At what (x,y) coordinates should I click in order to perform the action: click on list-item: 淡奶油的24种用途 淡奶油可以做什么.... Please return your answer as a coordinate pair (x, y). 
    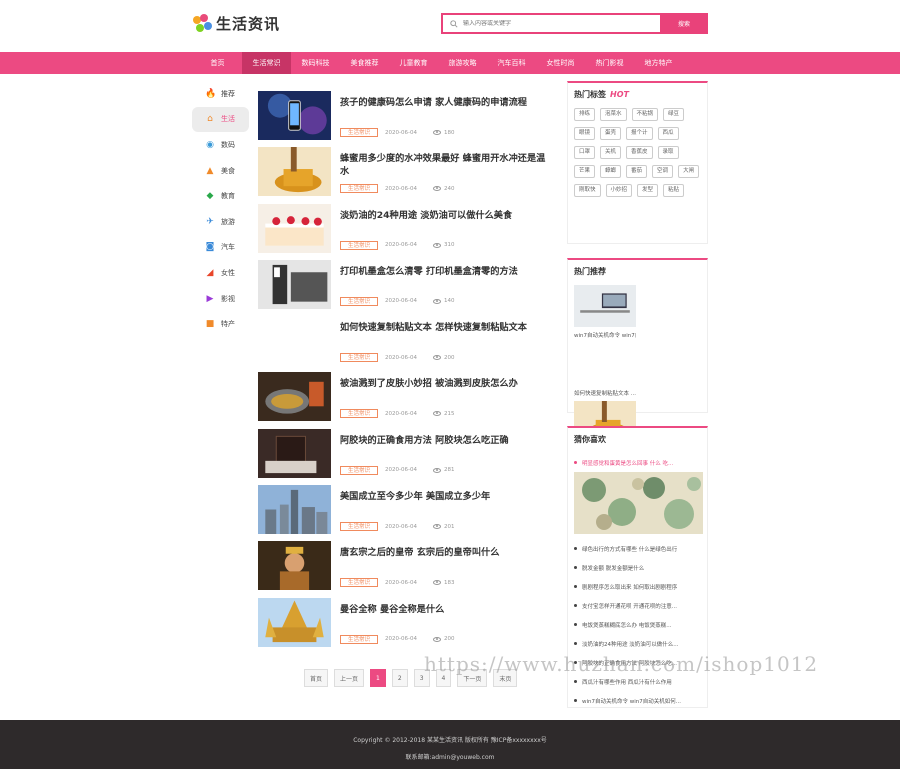
    Looking at the image, I should click on (637, 643).